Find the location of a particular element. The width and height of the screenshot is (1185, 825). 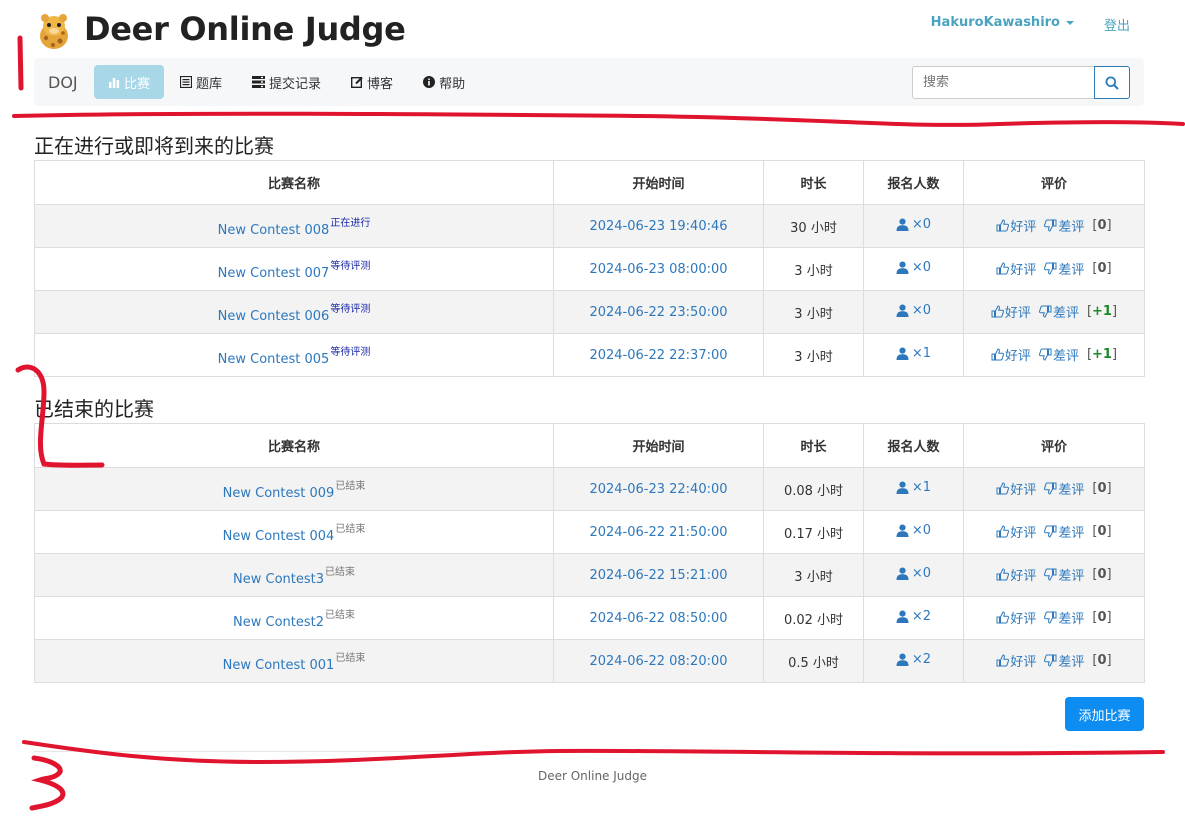

contest-name-link: New Contest2 is located at coordinates (278, 622).